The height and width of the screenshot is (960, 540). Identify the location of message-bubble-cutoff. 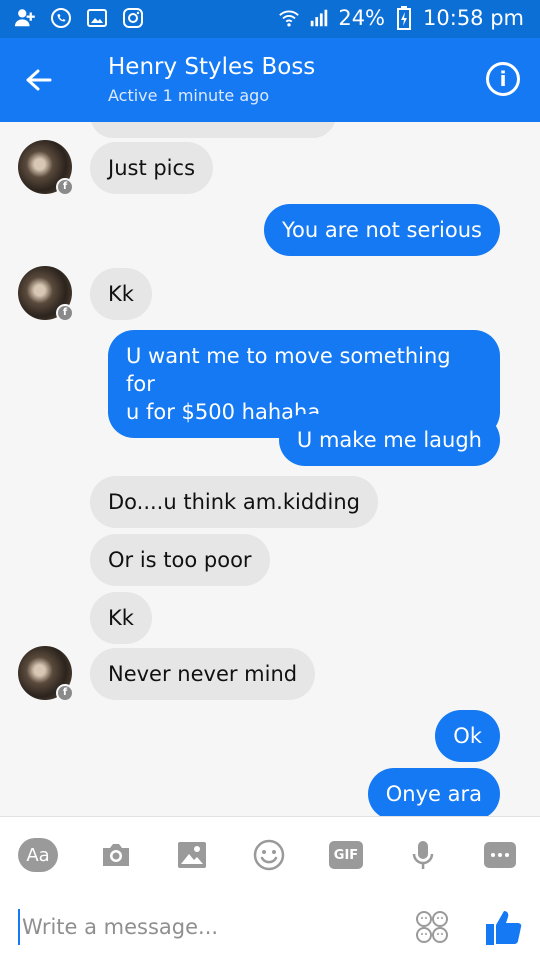
(213, 130).